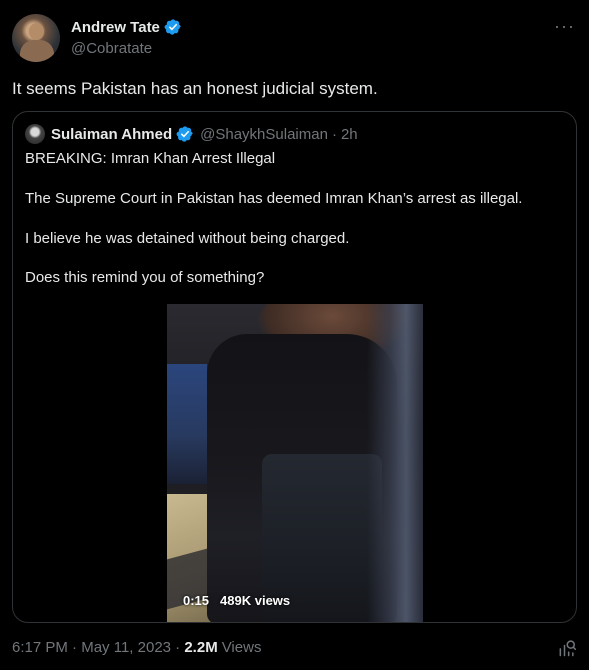 This screenshot has height=670, width=589. What do you see at coordinates (111, 48) in the screenshot?
I see `author-handle: @Cobratate` at bounding box center [111, 48].